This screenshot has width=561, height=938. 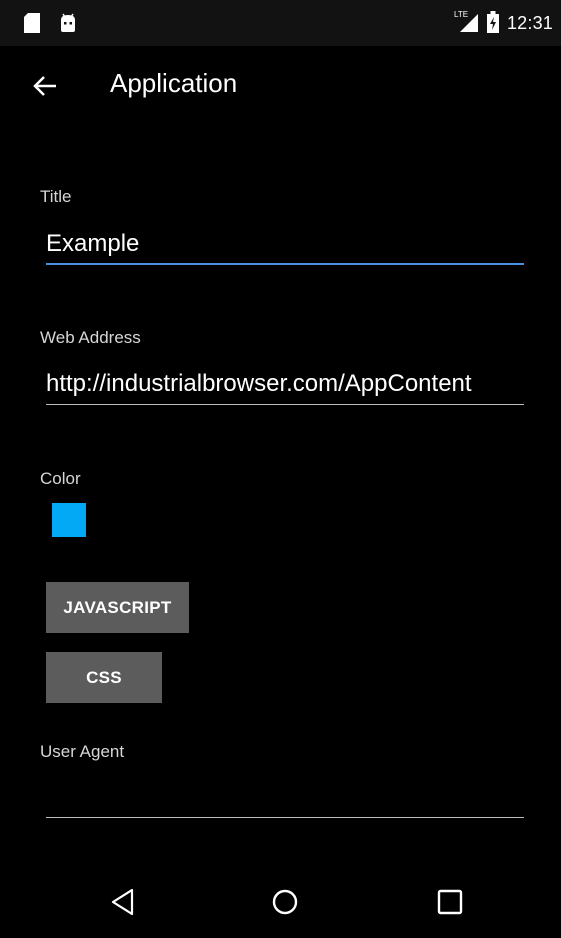 I want to click on web-address-field-underline, so click(x=285, y=404).